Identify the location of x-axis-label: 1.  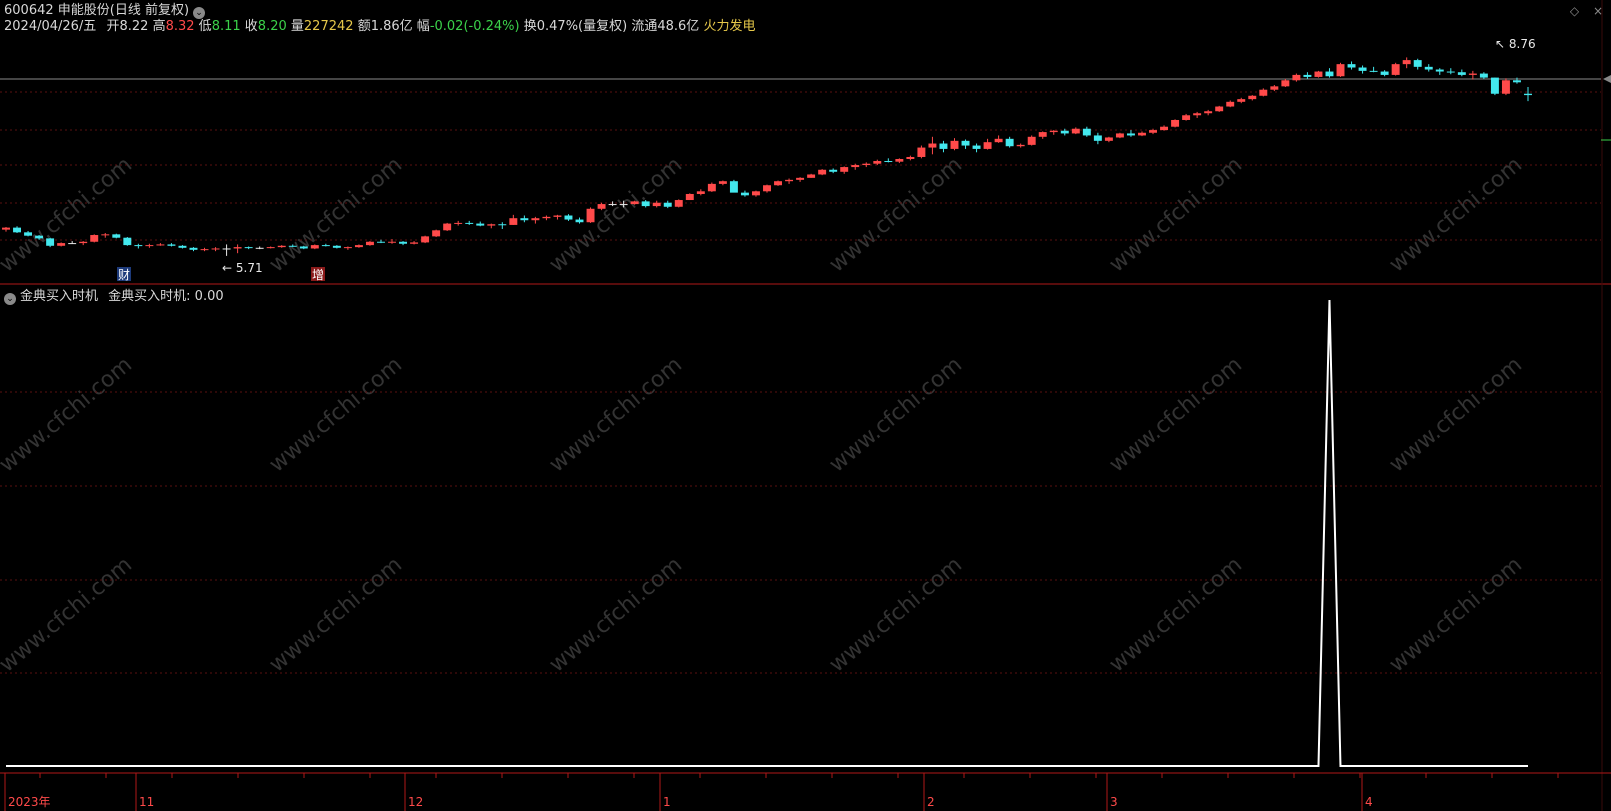
(667, 802).